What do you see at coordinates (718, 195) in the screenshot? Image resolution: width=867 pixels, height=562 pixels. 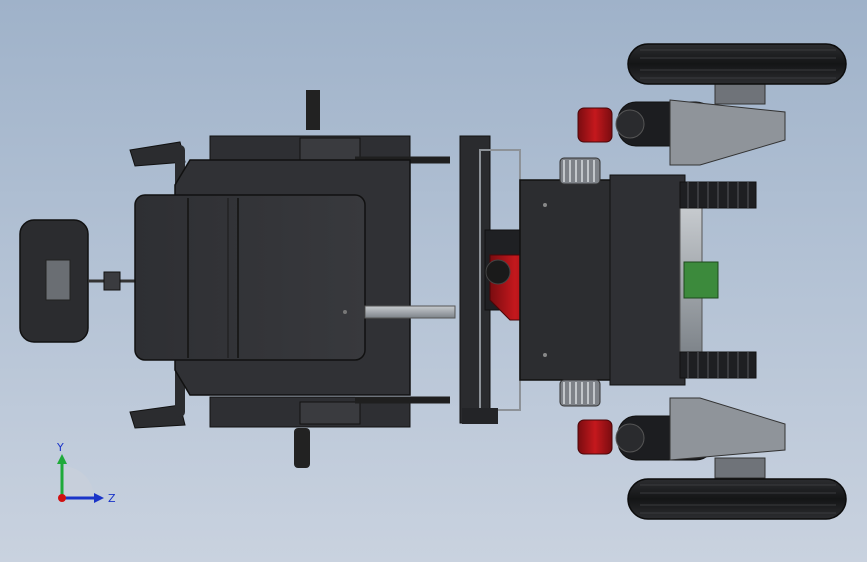 I see `drive-track-upper` at bounding box center [718, 195].